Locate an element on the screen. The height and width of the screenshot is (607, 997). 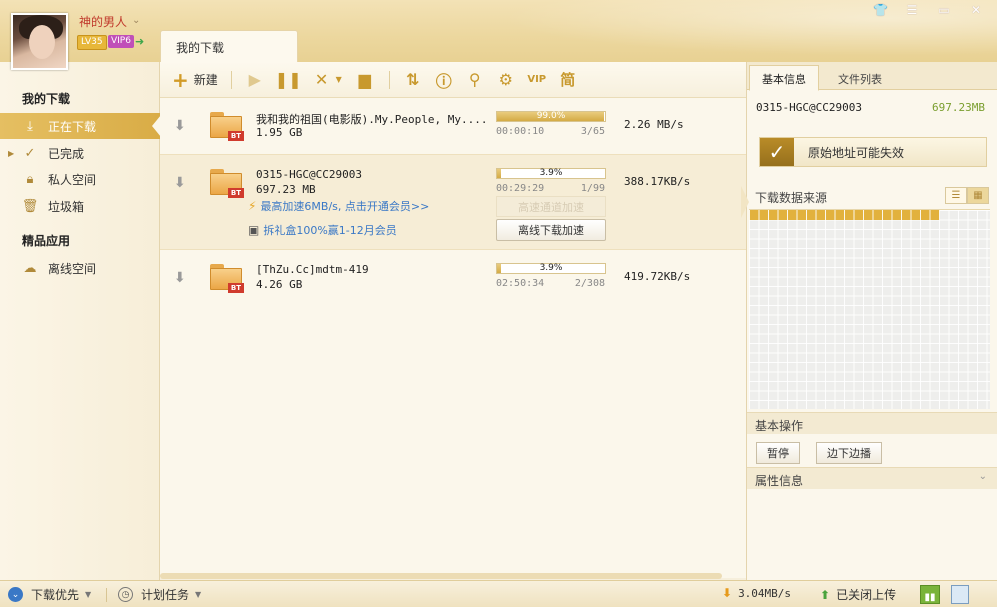
sidebar-header-apps: 精品应用 is located at coordinates (46, 241).